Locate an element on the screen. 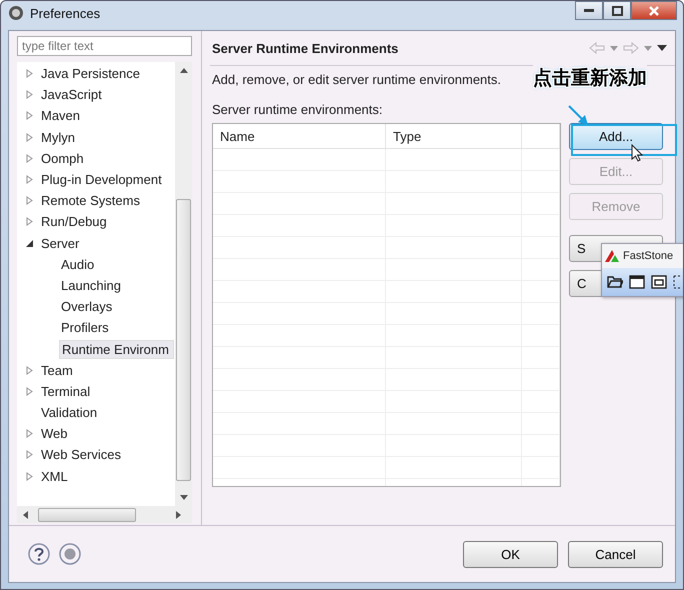 The height and width of the screenshot is (590, 684). description-text: Add, remove, or edit server runtime environments. is located at coordinates (357, 80).